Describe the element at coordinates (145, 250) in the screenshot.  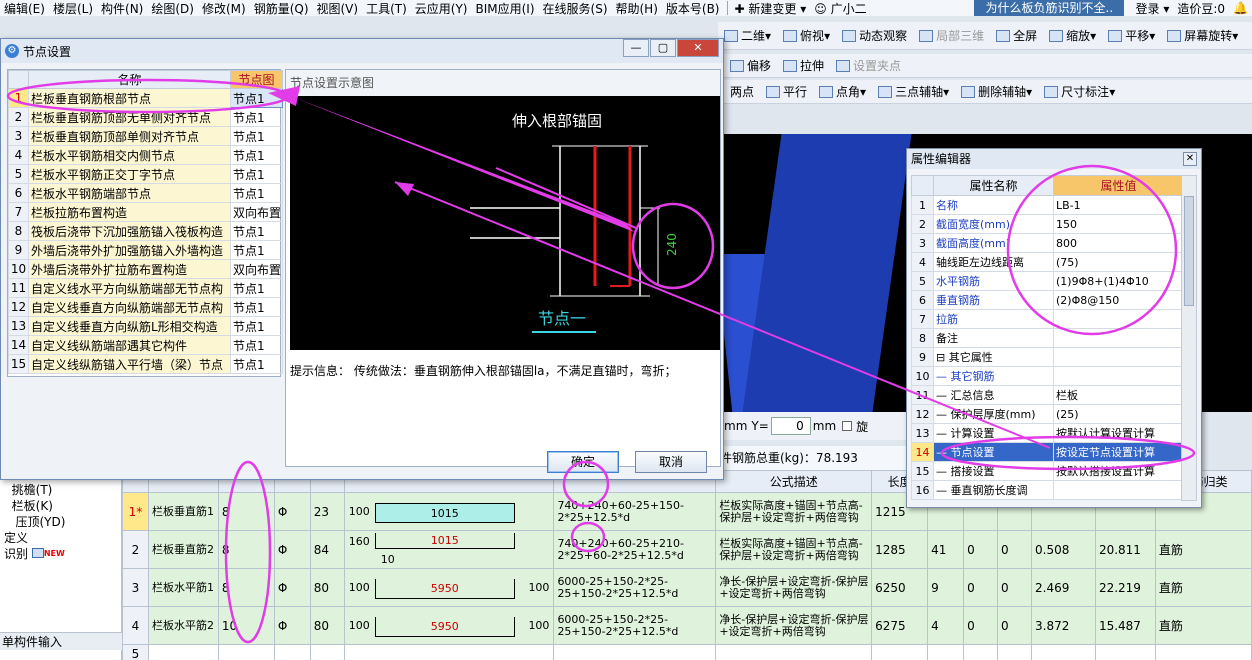
I see `node-row: 9 外墙后浇带外扩加强筋锚入外墙构造 节点1` at that location.